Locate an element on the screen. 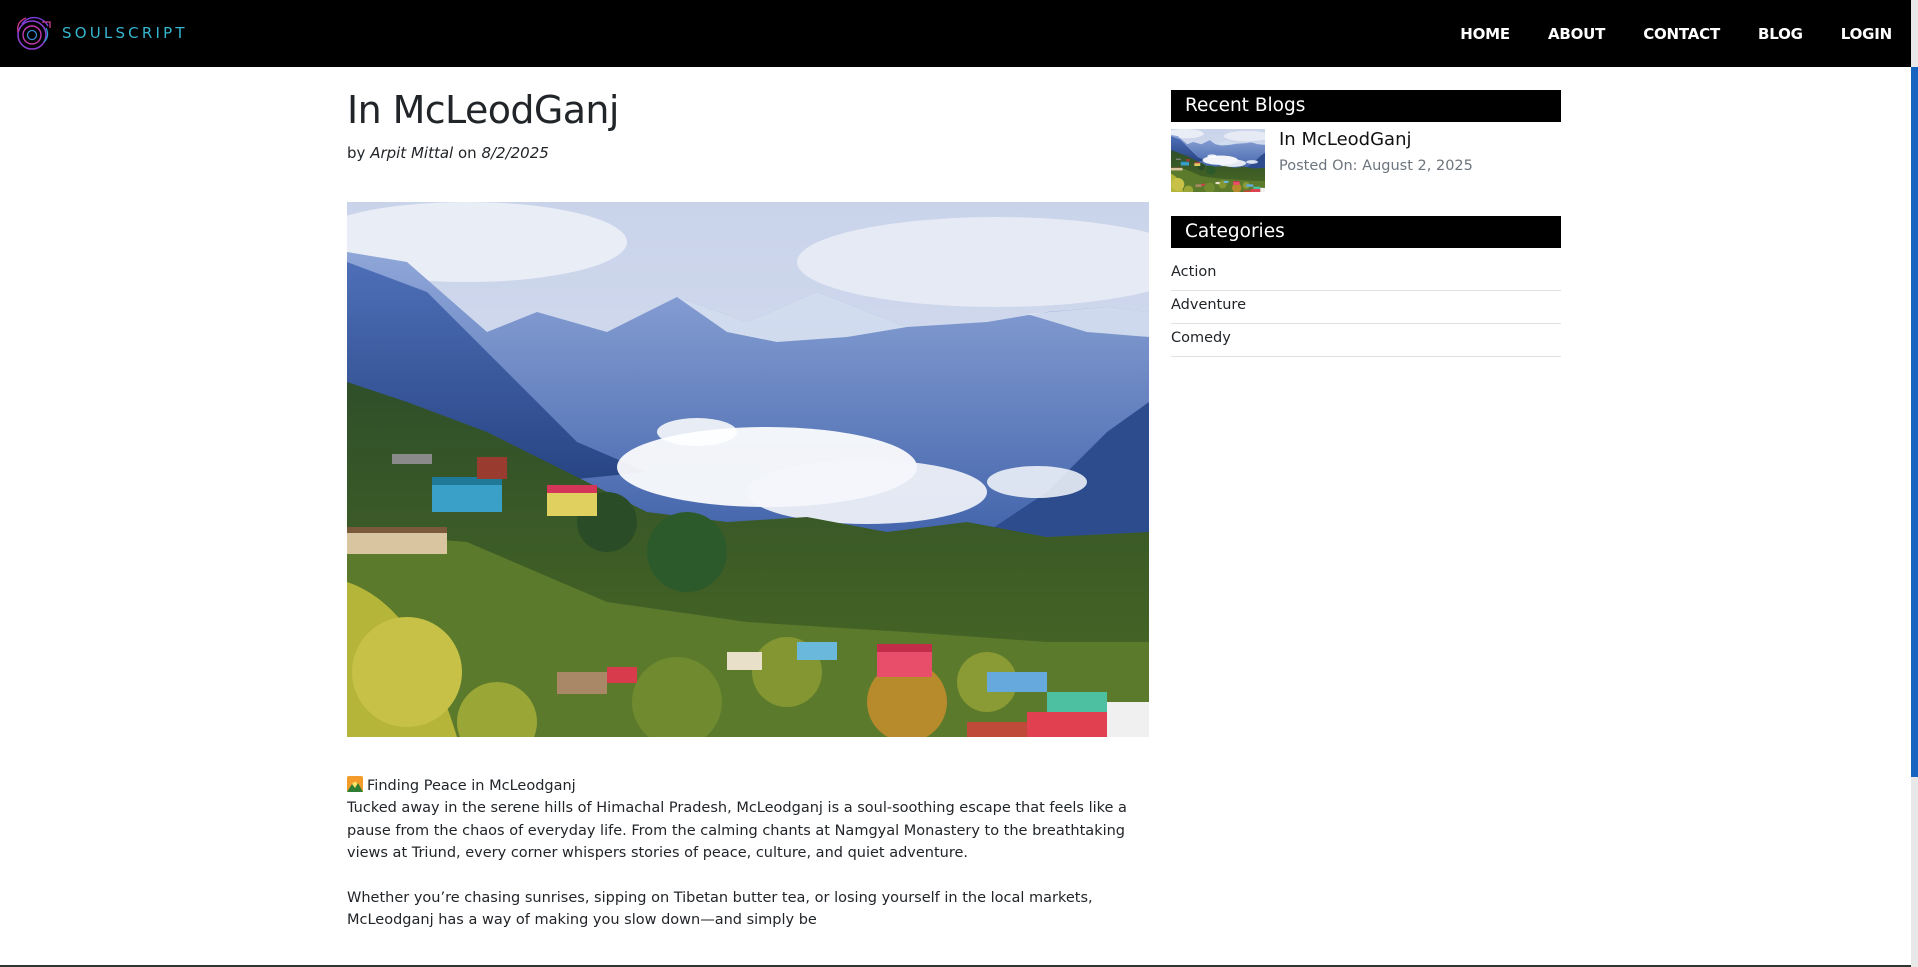 The height and width of the screenshot is (967, 1918). nav-login: LOGIN is located at coordinates (1866, 34).